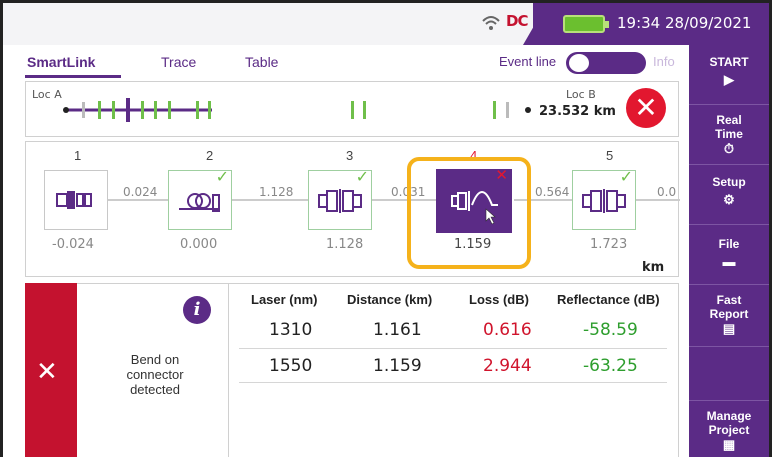 Image resolution: width=772 pixels, height=457 pixels. Describe the element at coordinates (604, 198) in the screenshot. I see `event-5-node: ✓` at that location.